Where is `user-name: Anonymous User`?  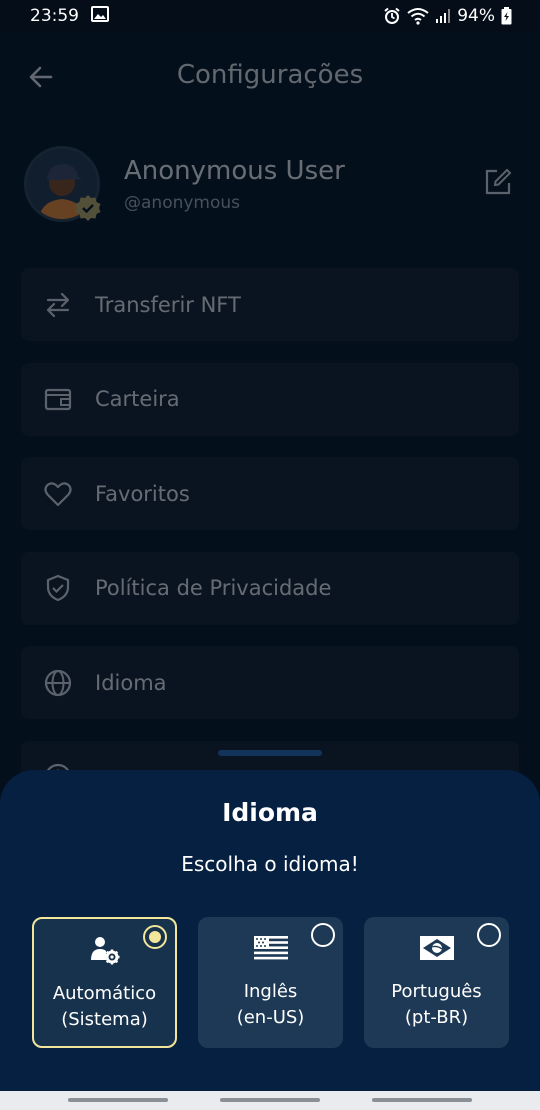
user-name: Anonymous User is located at coordinates (234, 171).